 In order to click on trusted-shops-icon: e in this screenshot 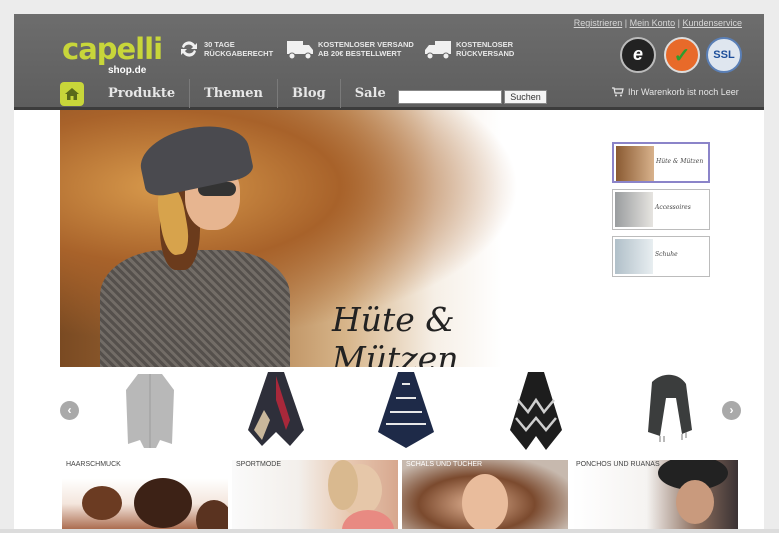, I will do `click(638, 55)`.